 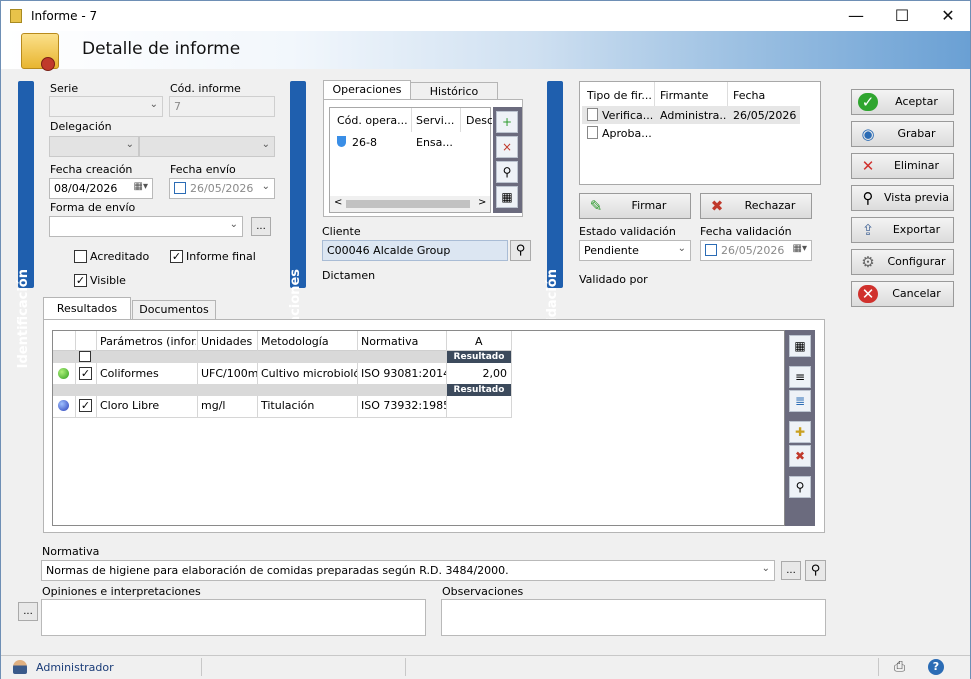 I want to click on scroll-thumb, so click(x=408, y=204).